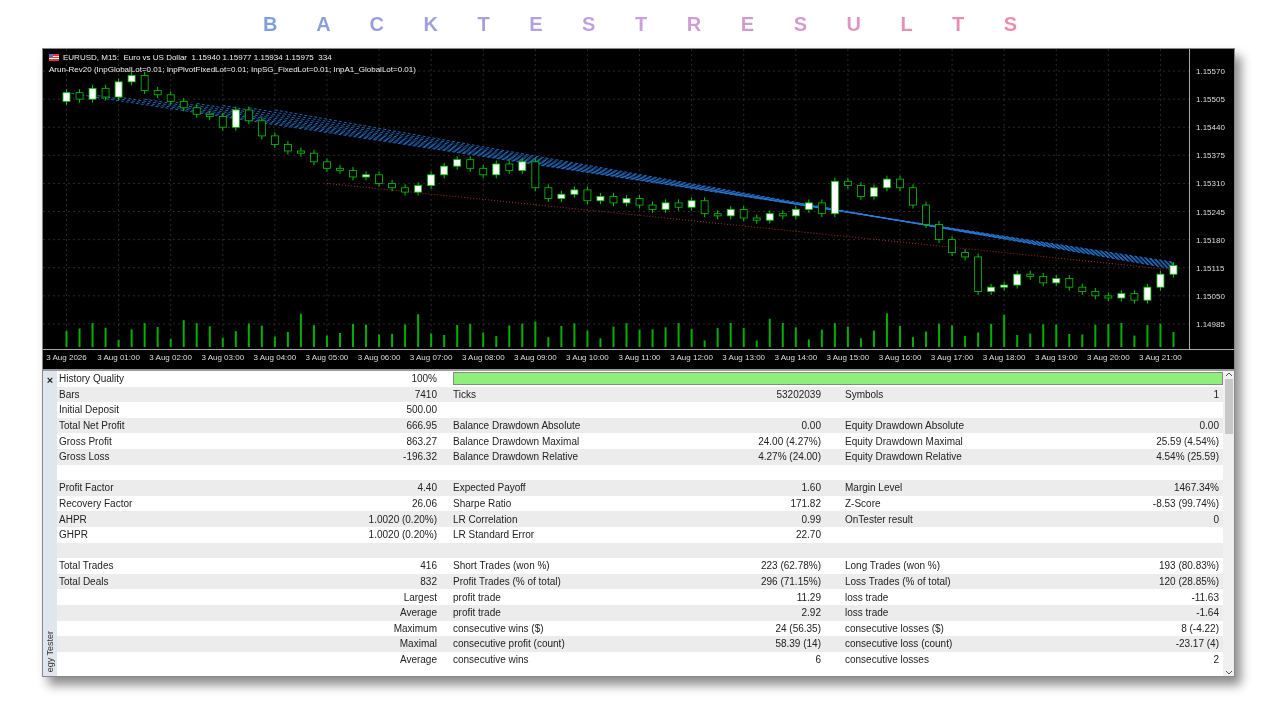 Image resolution: width=1280 pixels, height=720 pixels. Describe the element at coordinates (811, 519) in the screenshot. I see `stat-value: 0.99` at that location.